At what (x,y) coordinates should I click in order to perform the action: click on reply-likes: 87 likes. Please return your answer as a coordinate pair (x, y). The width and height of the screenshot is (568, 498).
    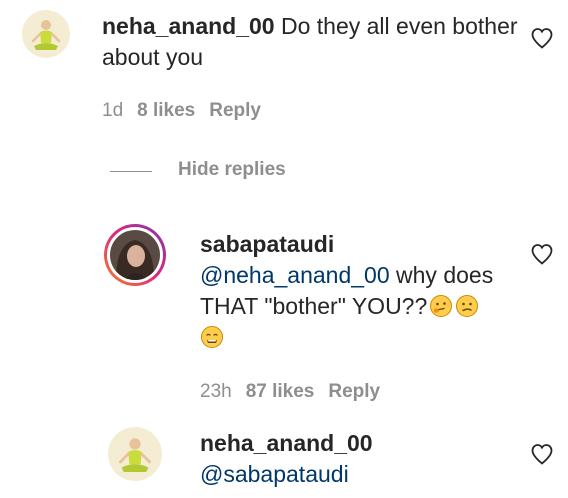
    Looking at the image, I should click on (280, 392).